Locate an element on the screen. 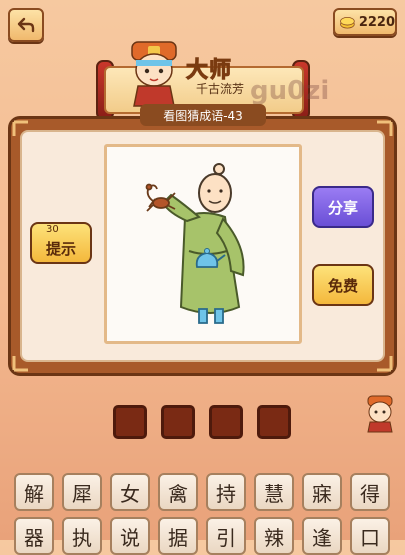 The height and width of the screenshot is (555, 405). level-label: 看图猜成语-43 is located at coordinates (203, 115).